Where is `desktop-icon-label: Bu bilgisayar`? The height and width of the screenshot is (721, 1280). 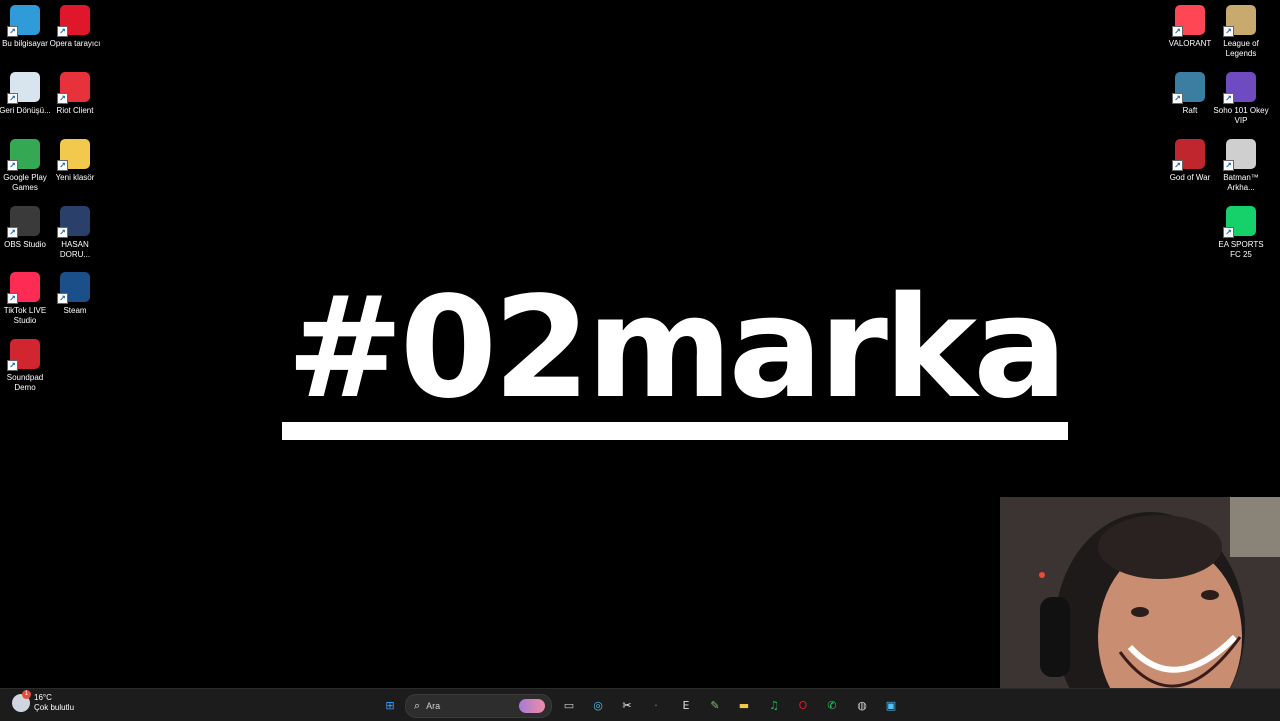
desktop-icon-label: Bu bilgisayar is located at coordinates (25, 43).